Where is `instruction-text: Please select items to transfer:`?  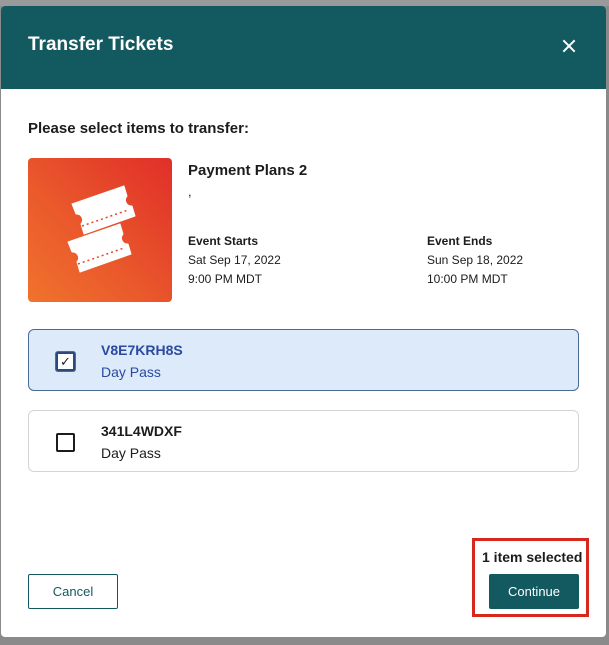 instruction-text: Please select items to transfer: is located at coordinates (138, 128).